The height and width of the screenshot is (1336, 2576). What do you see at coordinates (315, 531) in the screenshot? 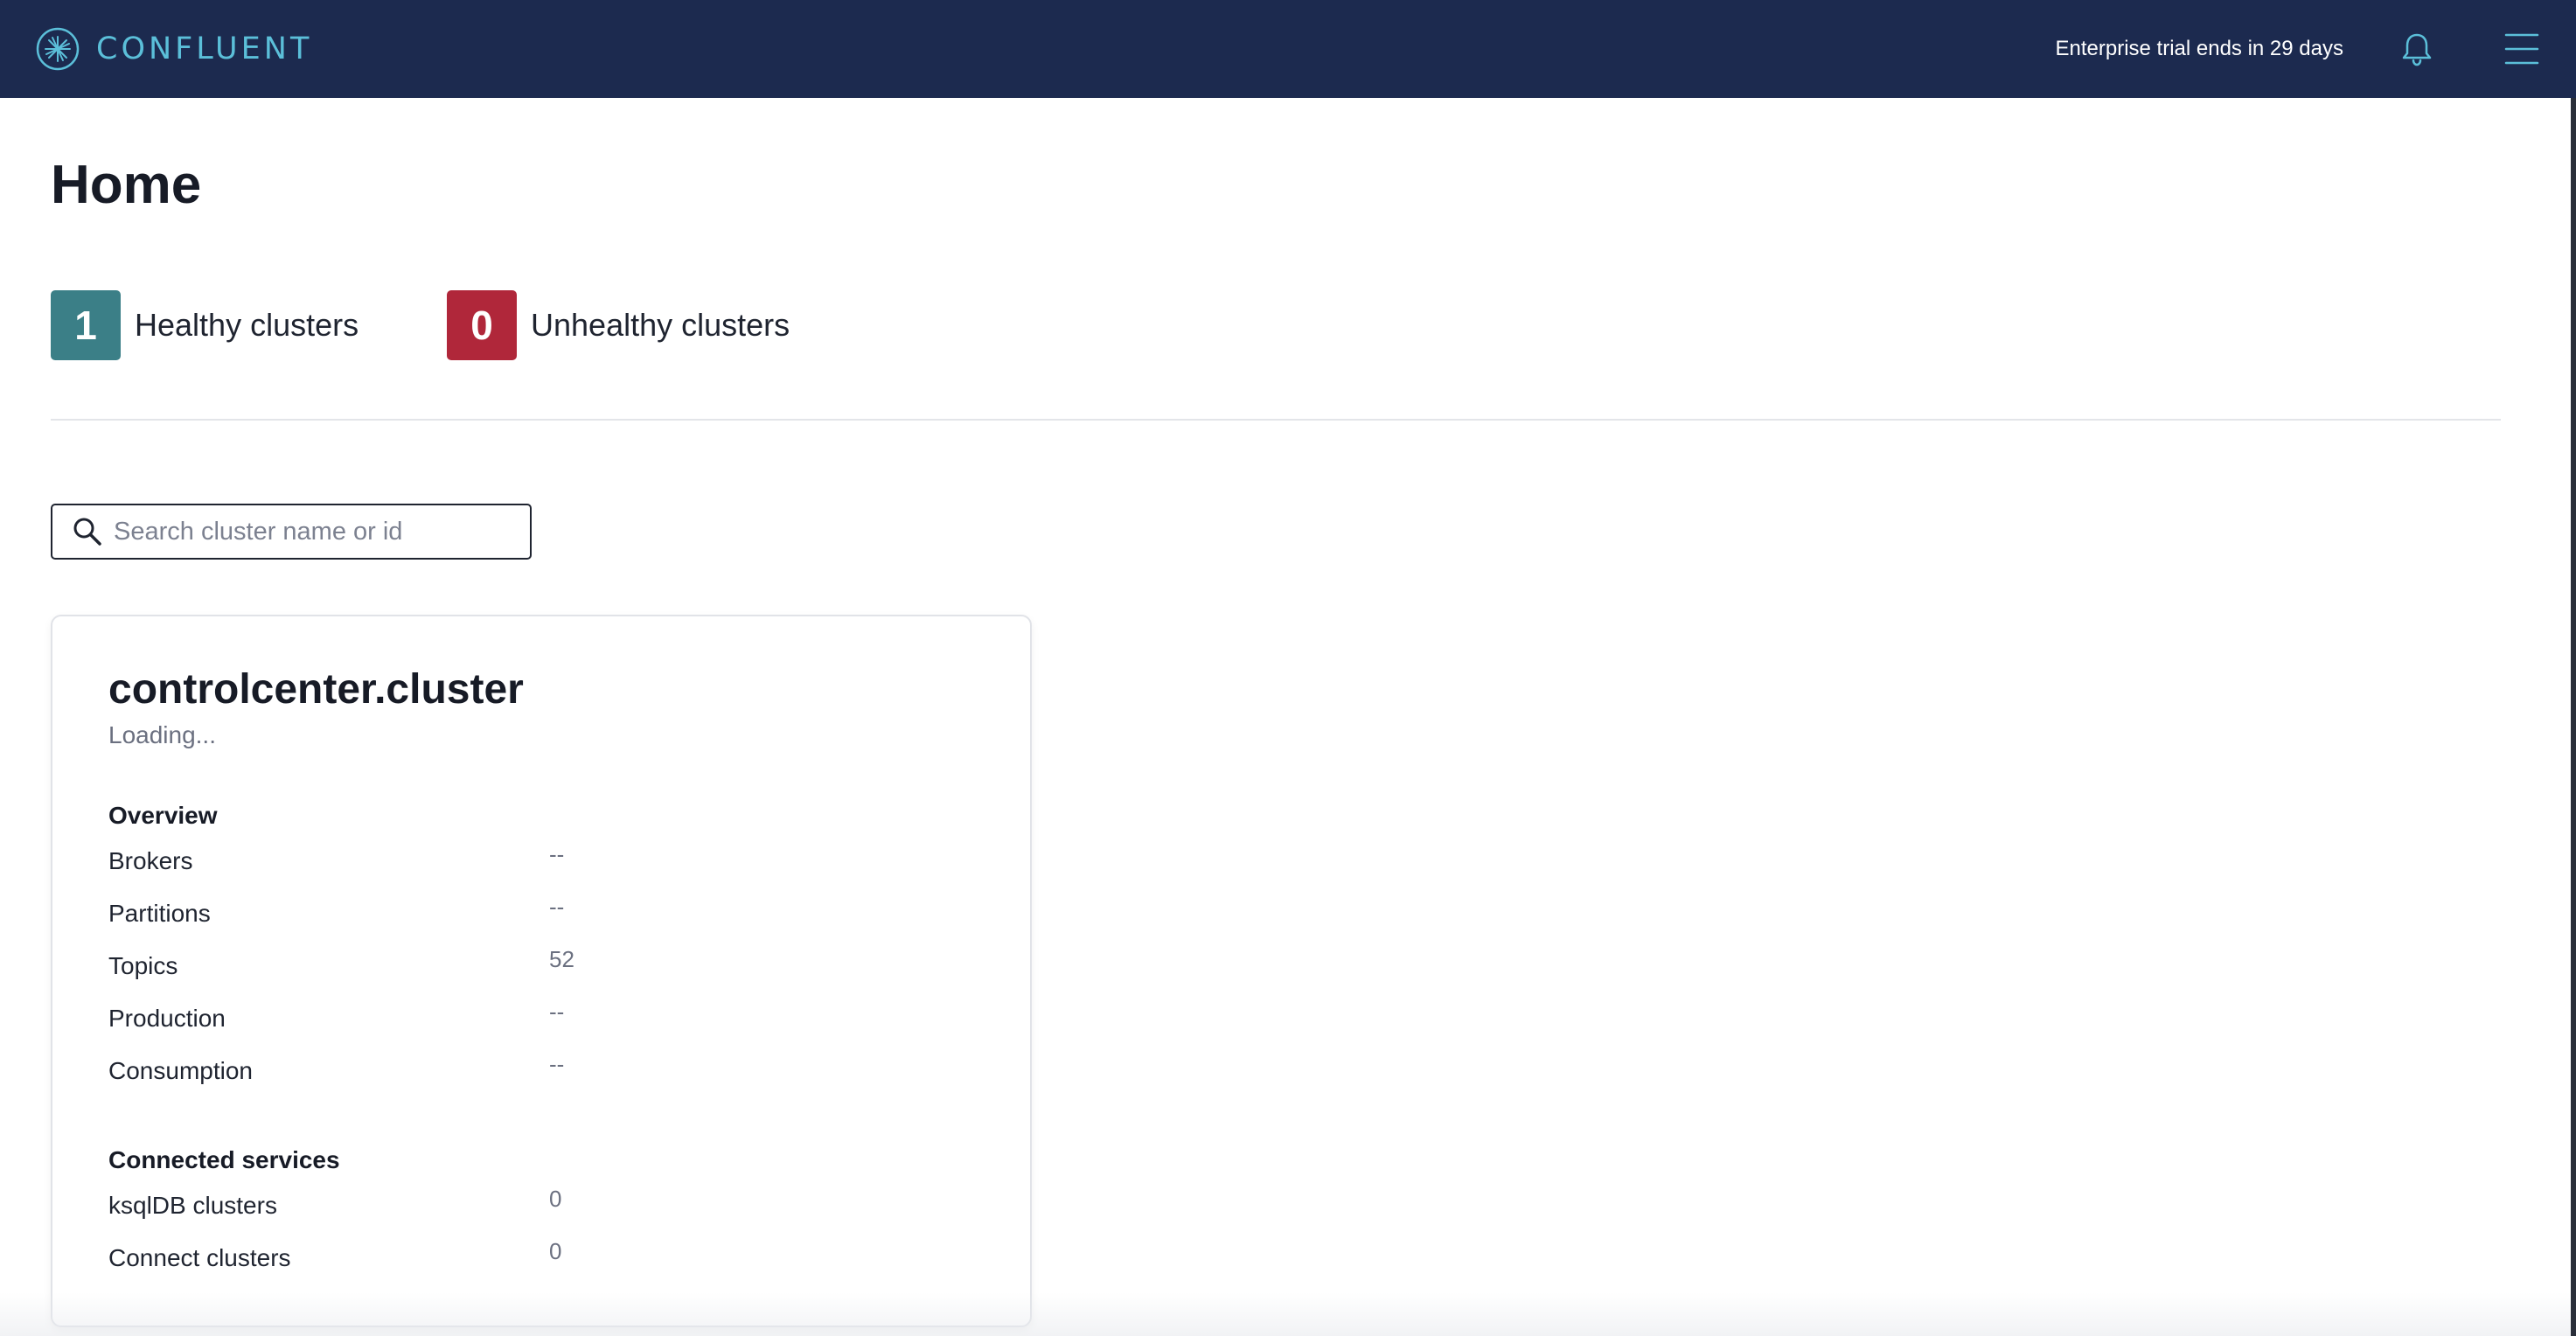
I see `cluster-search-input` at bounding box center [315, 531].